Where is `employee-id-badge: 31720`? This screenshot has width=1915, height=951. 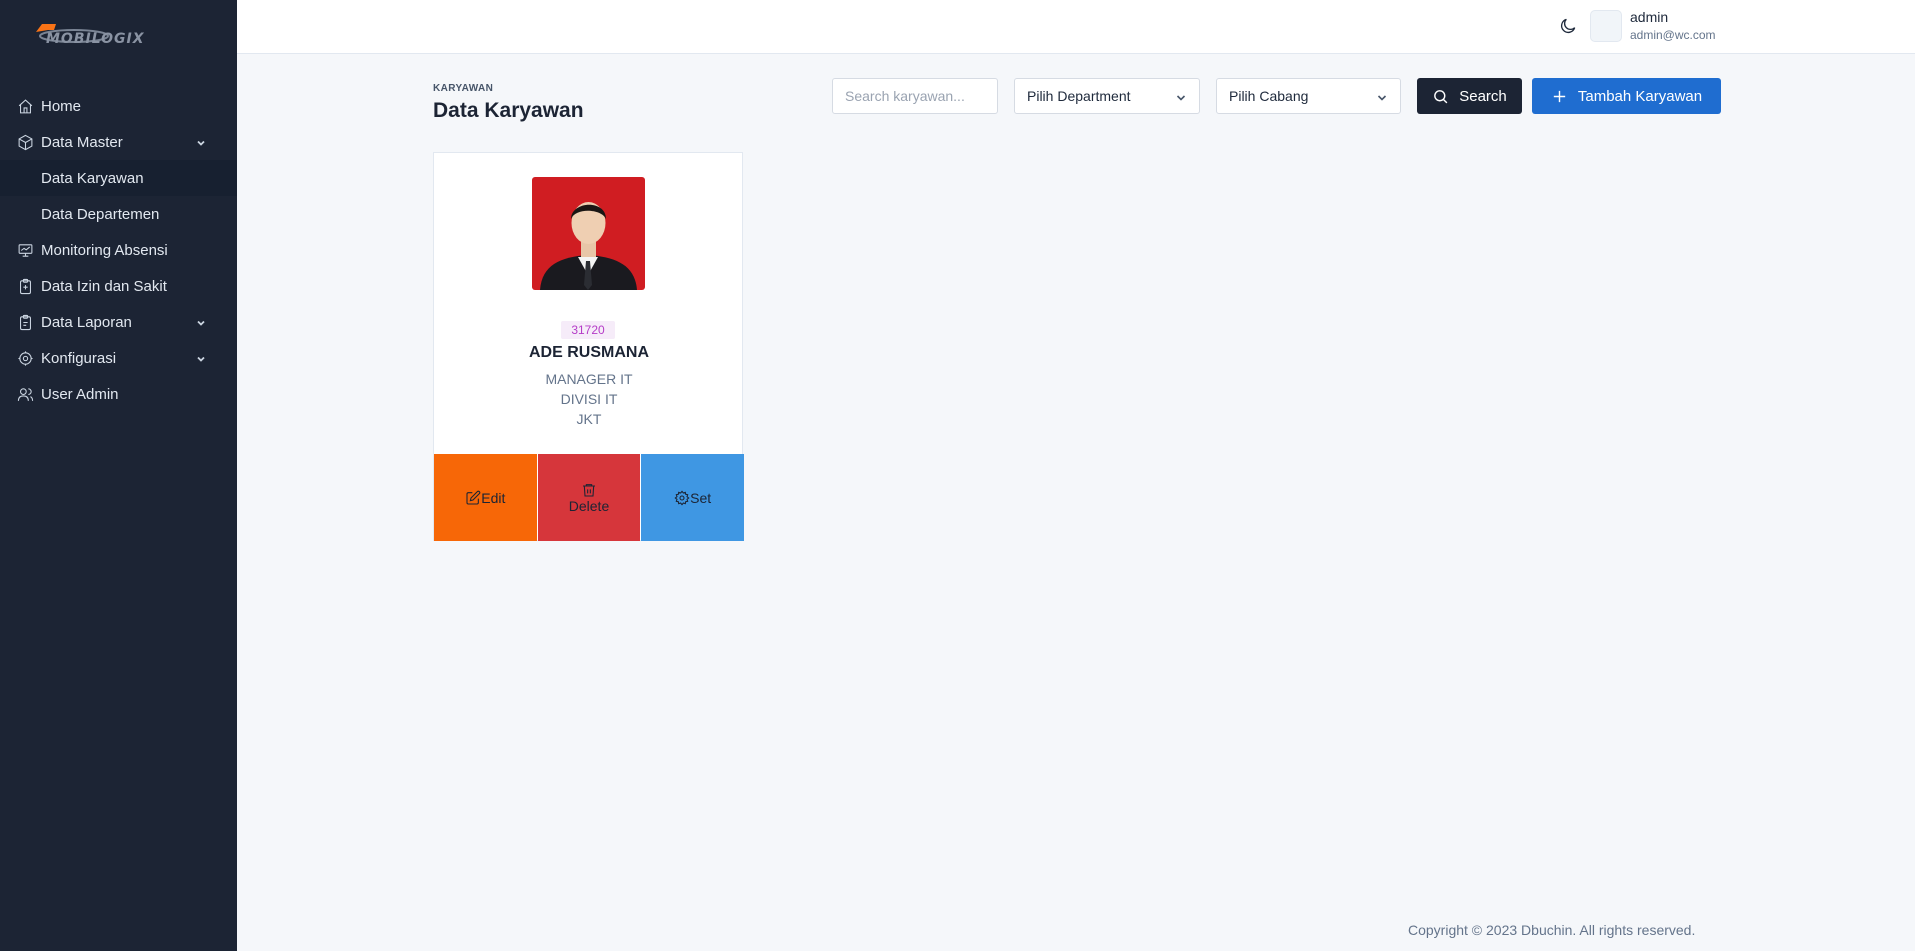 employee-id-badge: 31720 is located at coordinates (588, 330).